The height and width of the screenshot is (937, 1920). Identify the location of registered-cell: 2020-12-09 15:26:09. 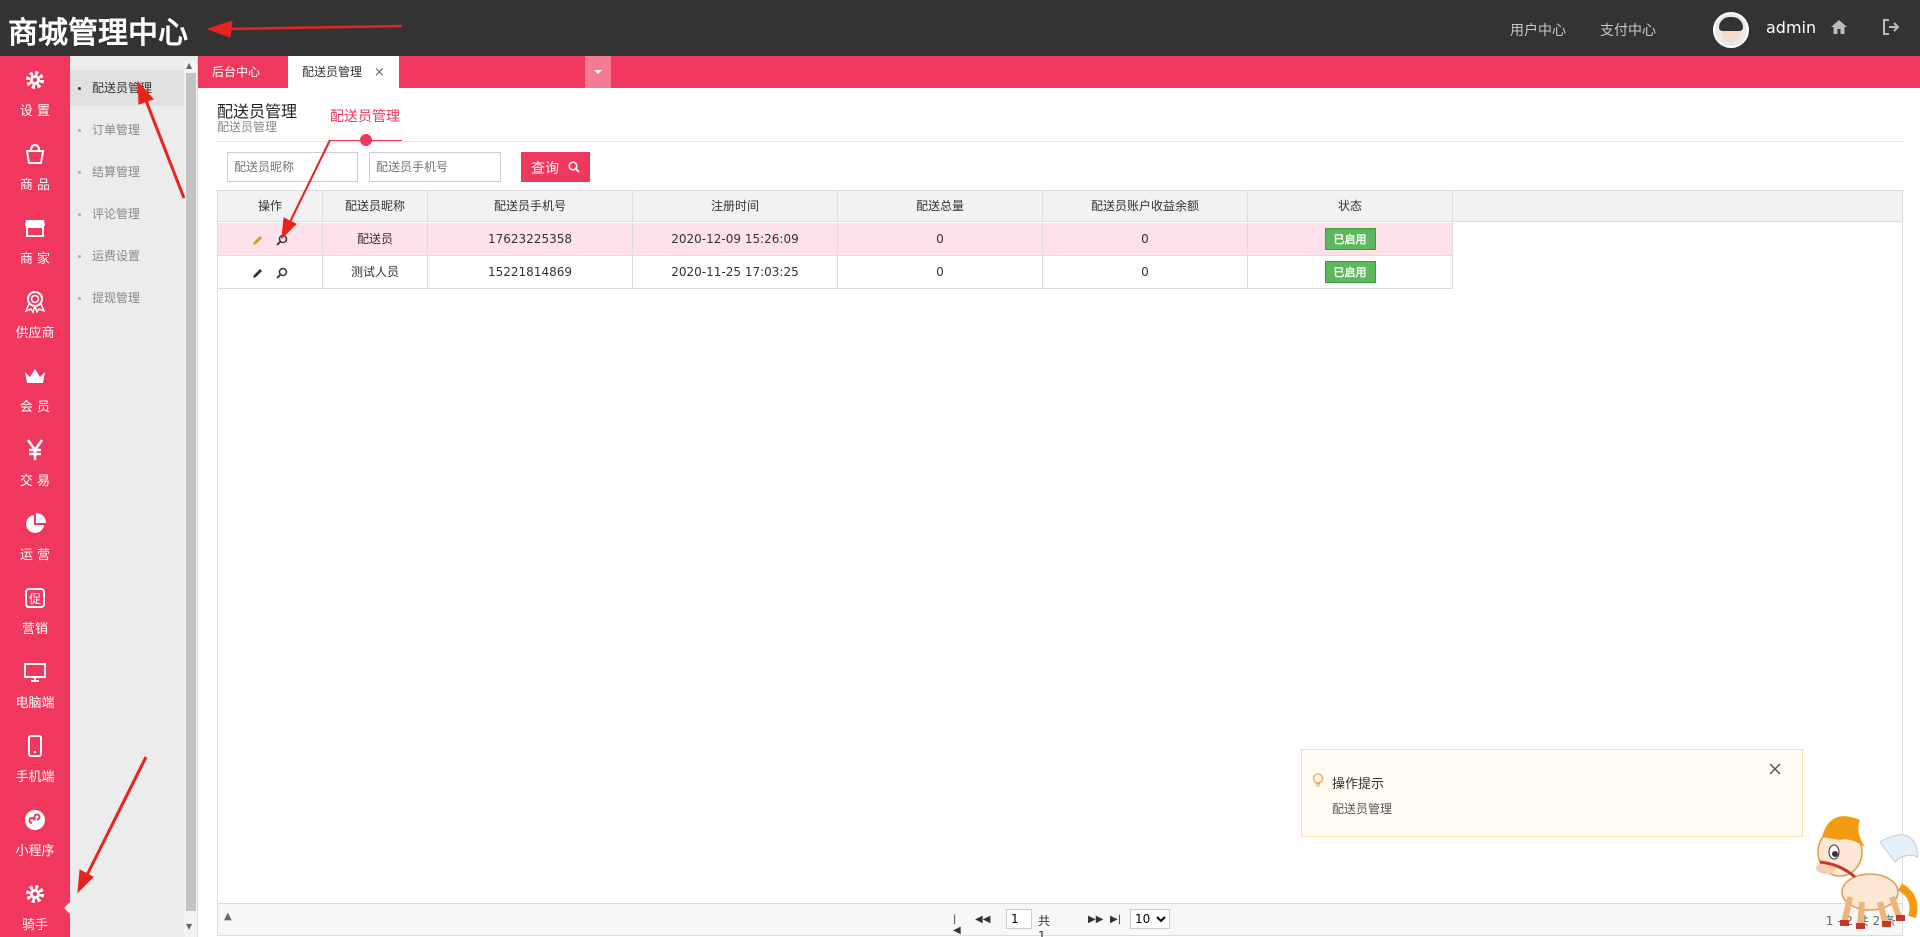
(735, 239).